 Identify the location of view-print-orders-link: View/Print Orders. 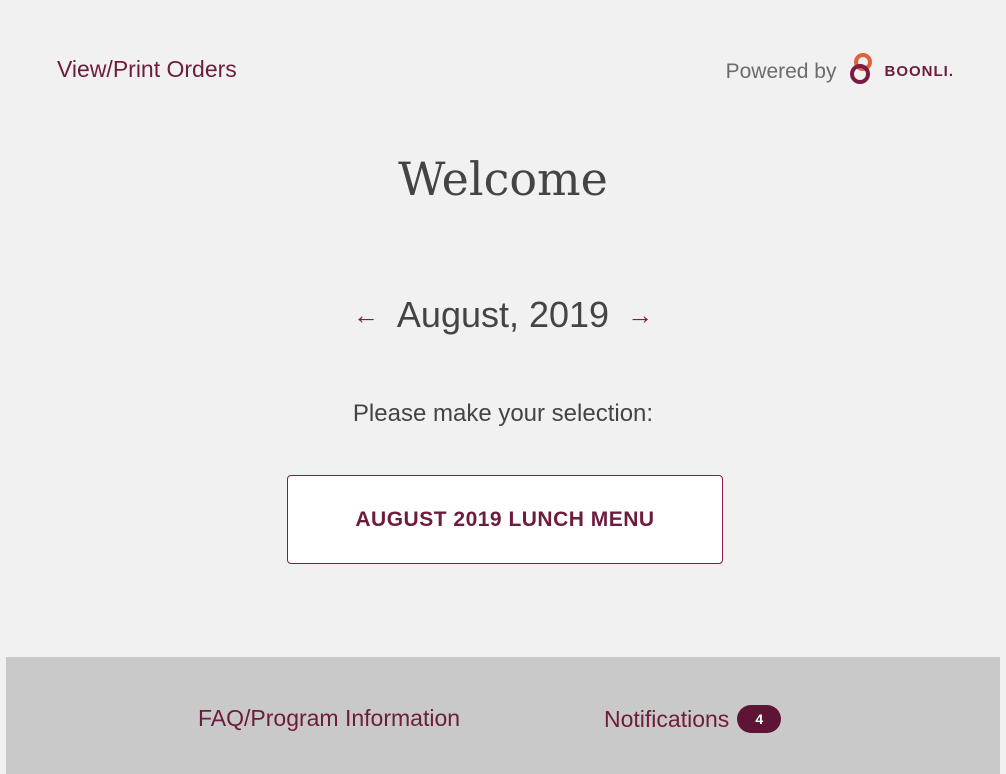
(147, 69).